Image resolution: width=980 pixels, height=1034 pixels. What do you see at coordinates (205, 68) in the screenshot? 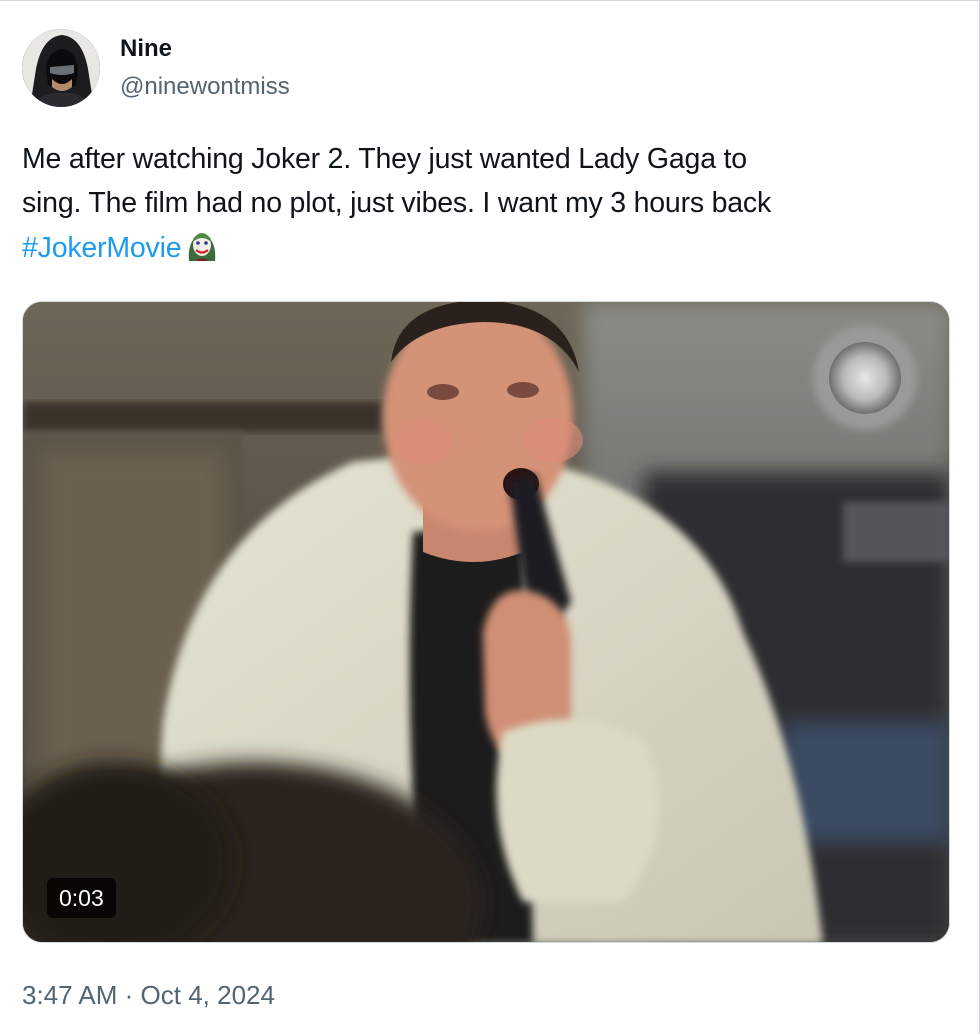
I see `author-names: Nine @ninewontmiss` at bounding box center [205, 68].